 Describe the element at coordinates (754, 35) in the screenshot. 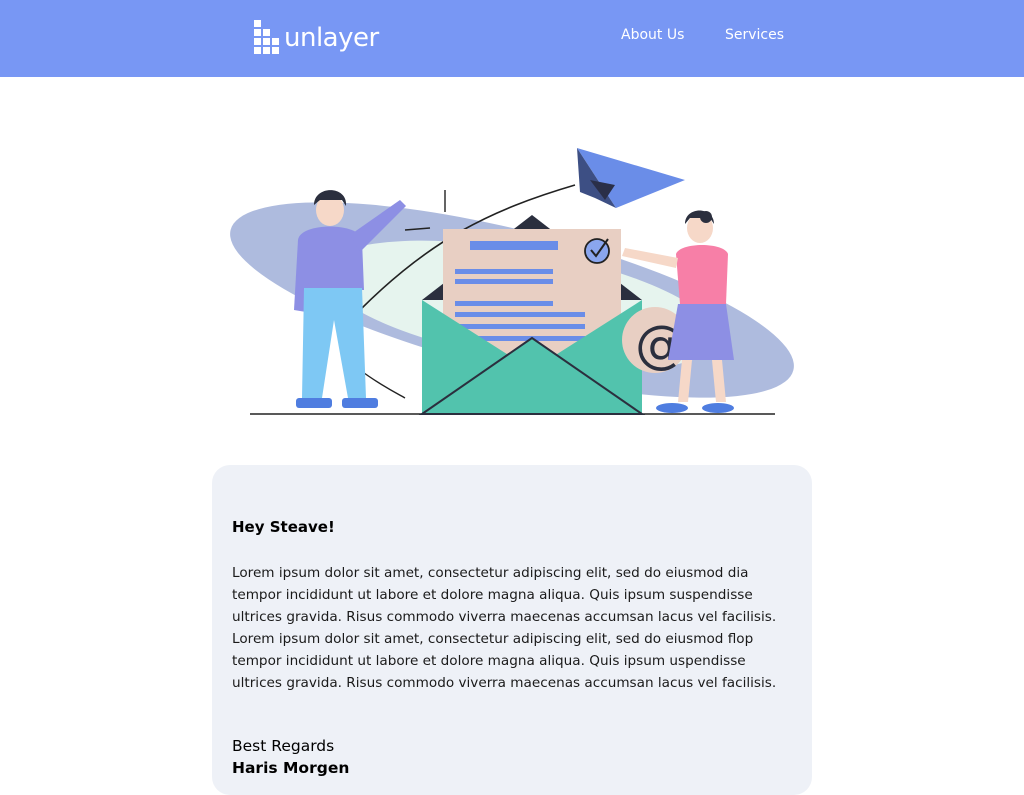

I see `nav-link-services: Services` at that location.